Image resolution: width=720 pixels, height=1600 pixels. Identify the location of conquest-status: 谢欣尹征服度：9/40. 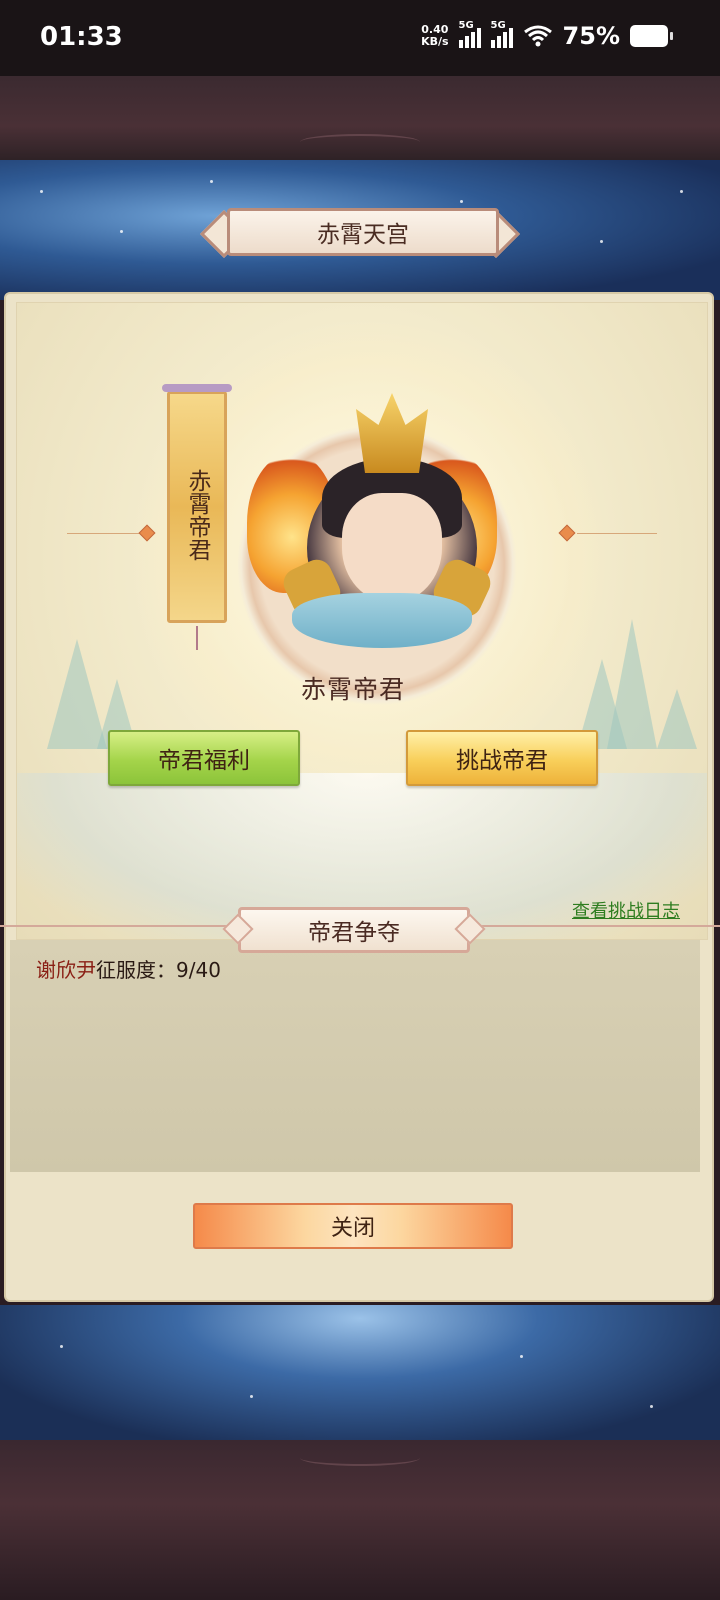
(128, 968).